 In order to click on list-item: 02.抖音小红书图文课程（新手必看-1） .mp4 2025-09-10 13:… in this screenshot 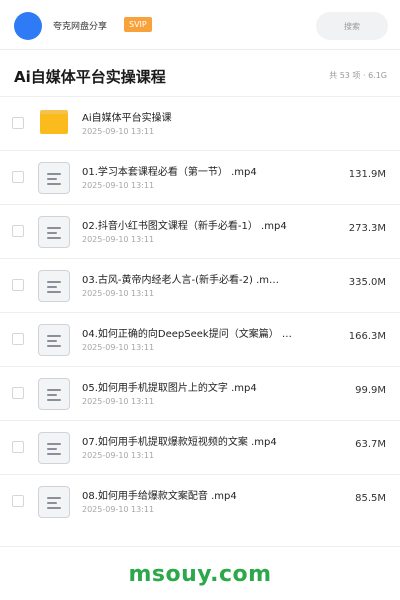, I will do `click(200, 231)`.